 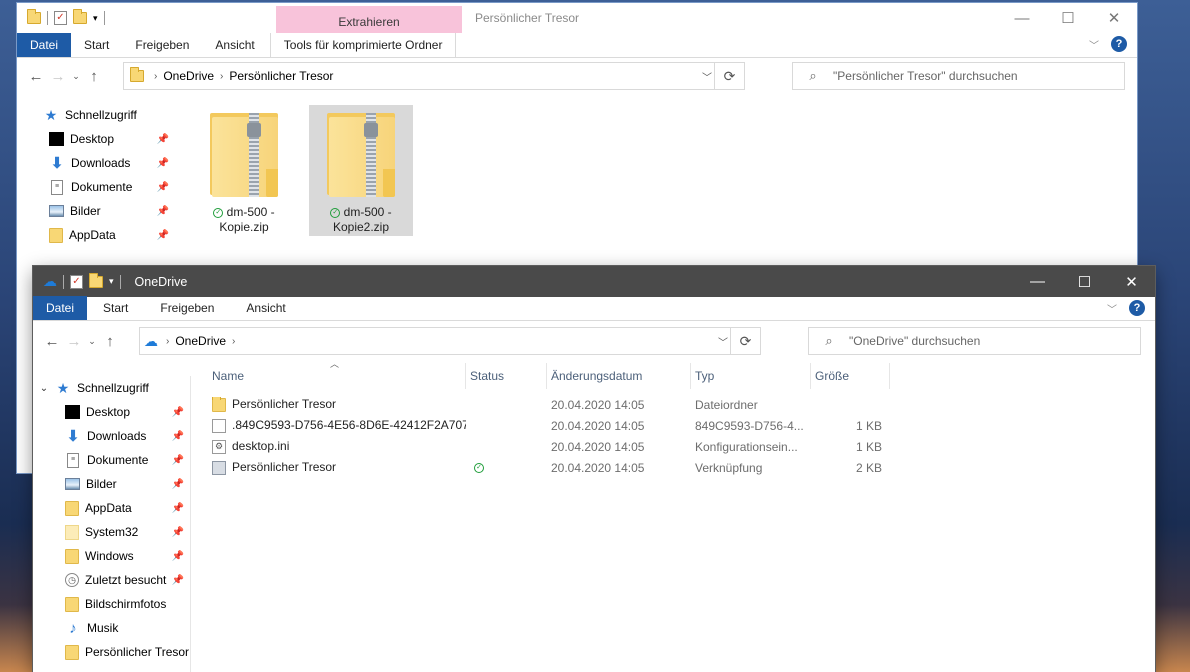 I want to click on file-label: ✓ dm-500 - Kopie2.zip, so click(x=361, y=220).